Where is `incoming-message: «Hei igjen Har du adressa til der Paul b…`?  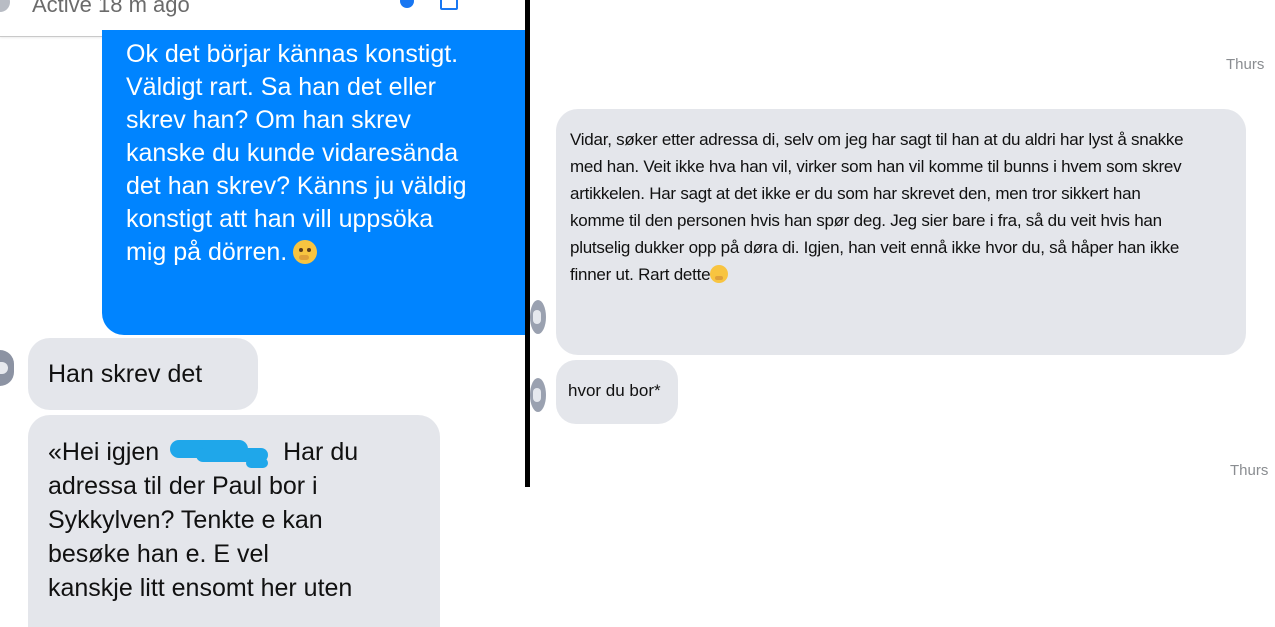 incoming-message: «Hei igjen Har du adressa til der Paul b… is located at coordinates (234, 521).